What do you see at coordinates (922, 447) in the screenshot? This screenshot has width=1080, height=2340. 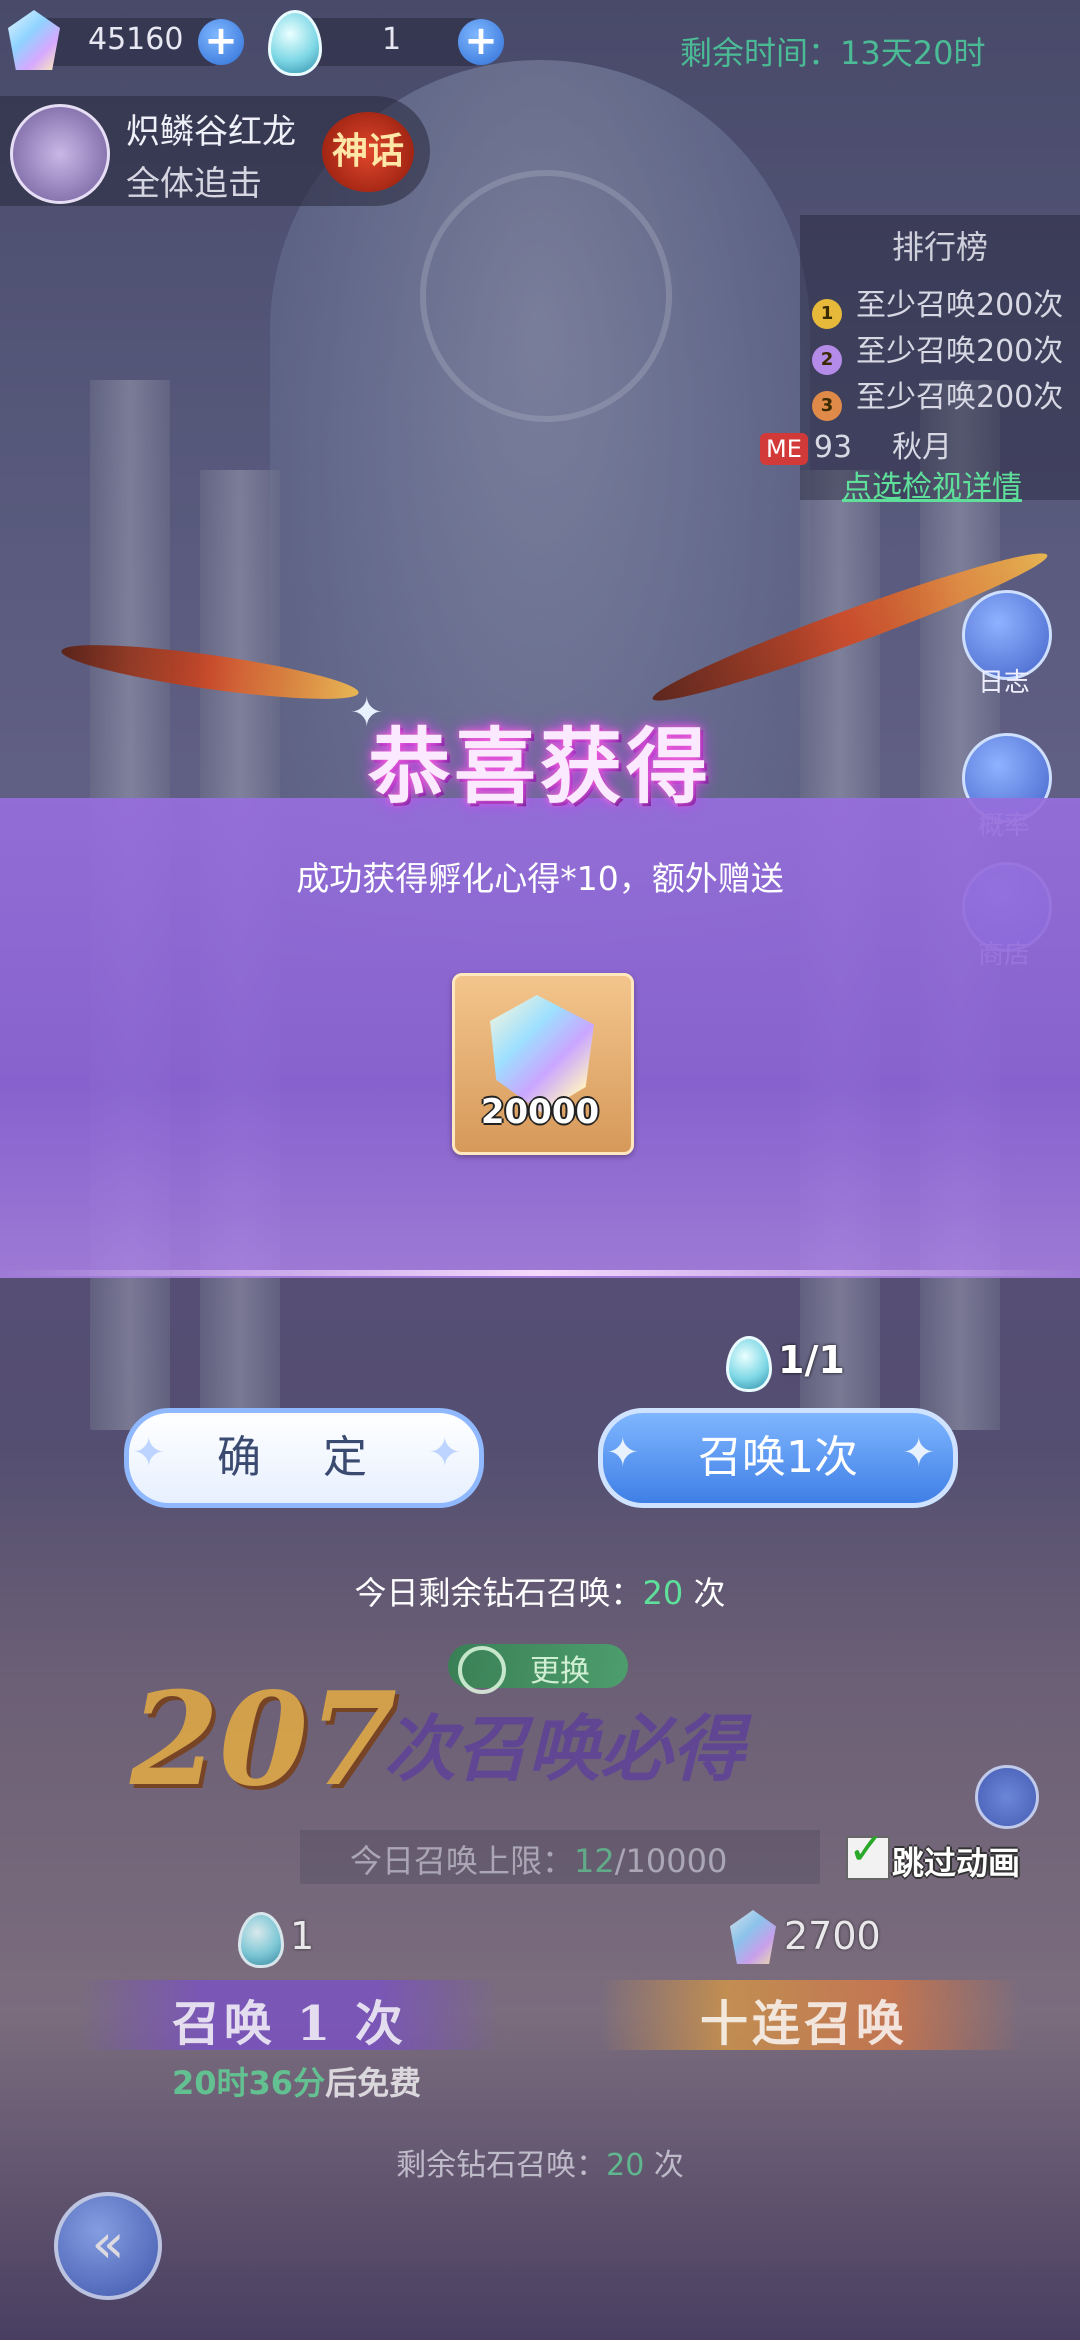 I see `my-name: 秋月` at bounding box center [922, 447].